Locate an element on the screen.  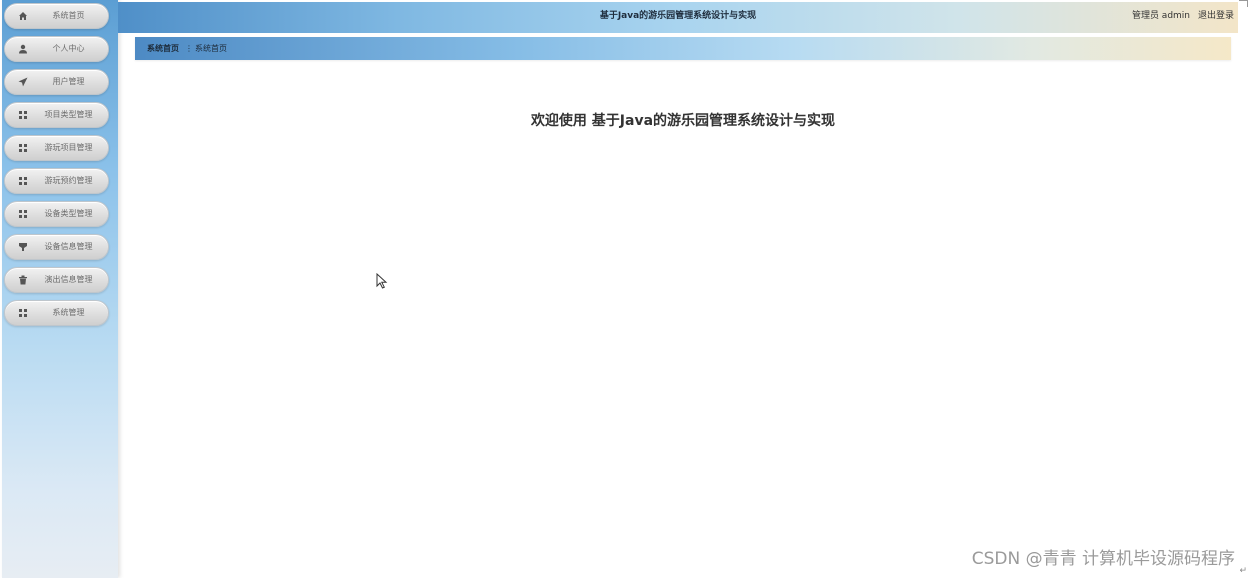
sidebar-item-label: 项目类型管理 is located at coordinates (68, 114).